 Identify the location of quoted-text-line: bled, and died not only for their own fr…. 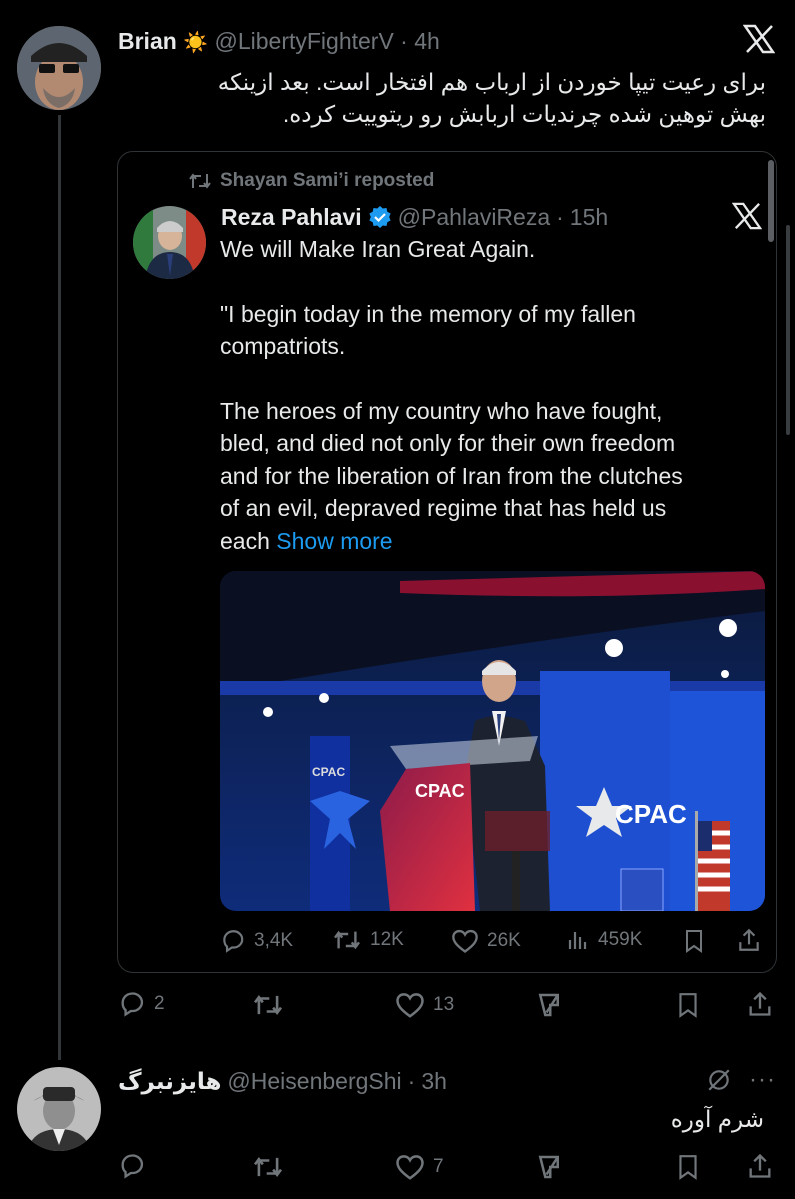
(448, 443).